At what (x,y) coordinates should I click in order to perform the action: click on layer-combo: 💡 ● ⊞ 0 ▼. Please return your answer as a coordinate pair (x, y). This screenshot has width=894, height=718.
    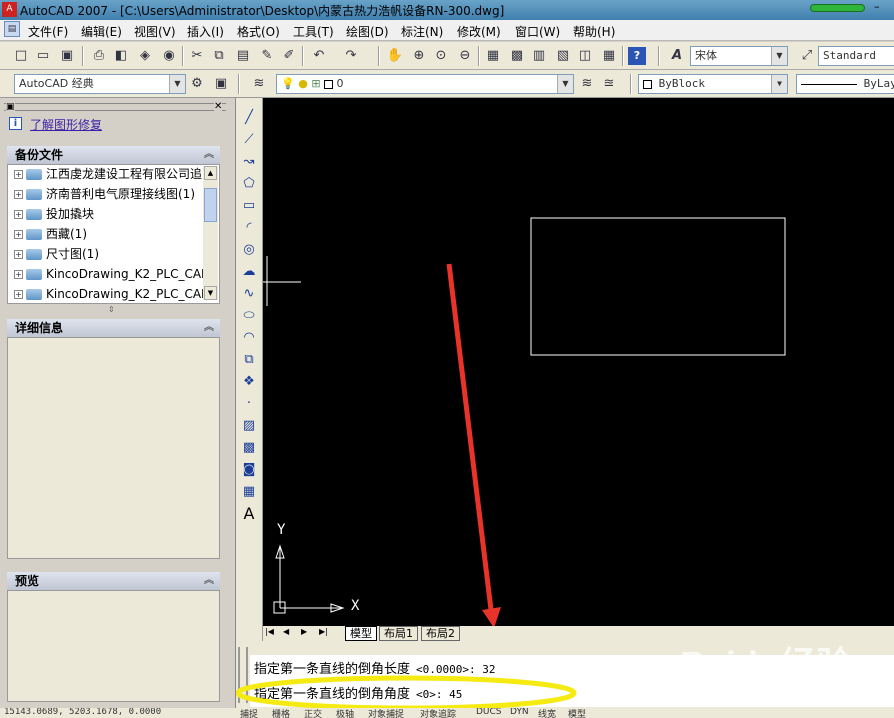
    Looking at the image, I should click on (425, 84).